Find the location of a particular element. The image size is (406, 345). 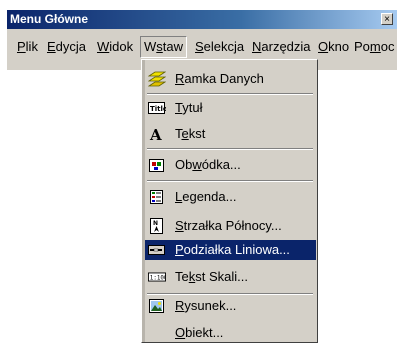

menu-selekcja: Selekcja is located at coordinates (219, 47).